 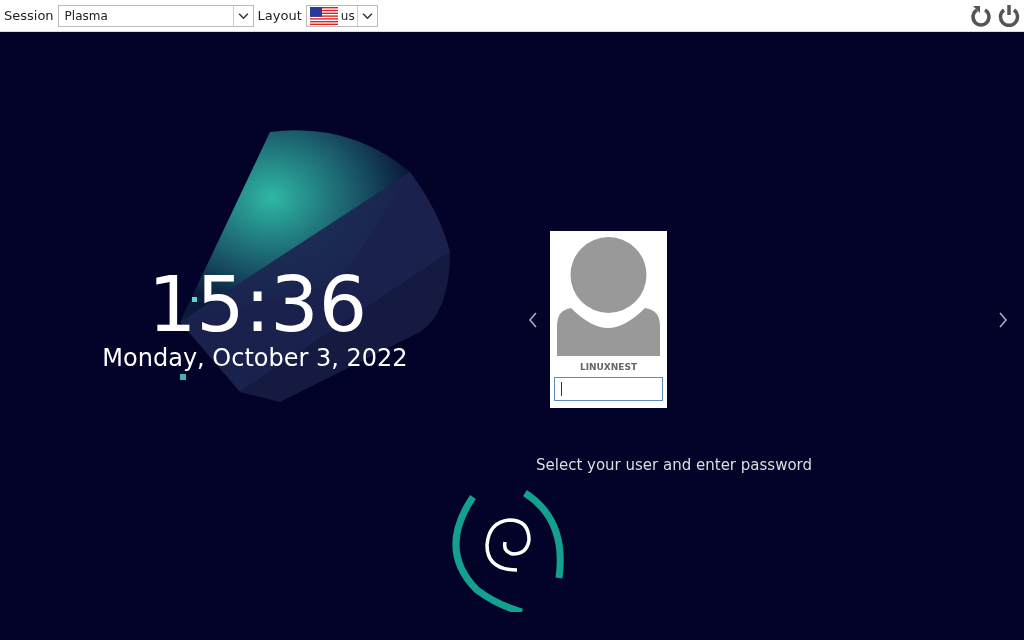 What do you see at coordinates (674, 465) in the screenshot?
I see `instruction-text: Select your user and enter password` at bounding box center [674, 465].